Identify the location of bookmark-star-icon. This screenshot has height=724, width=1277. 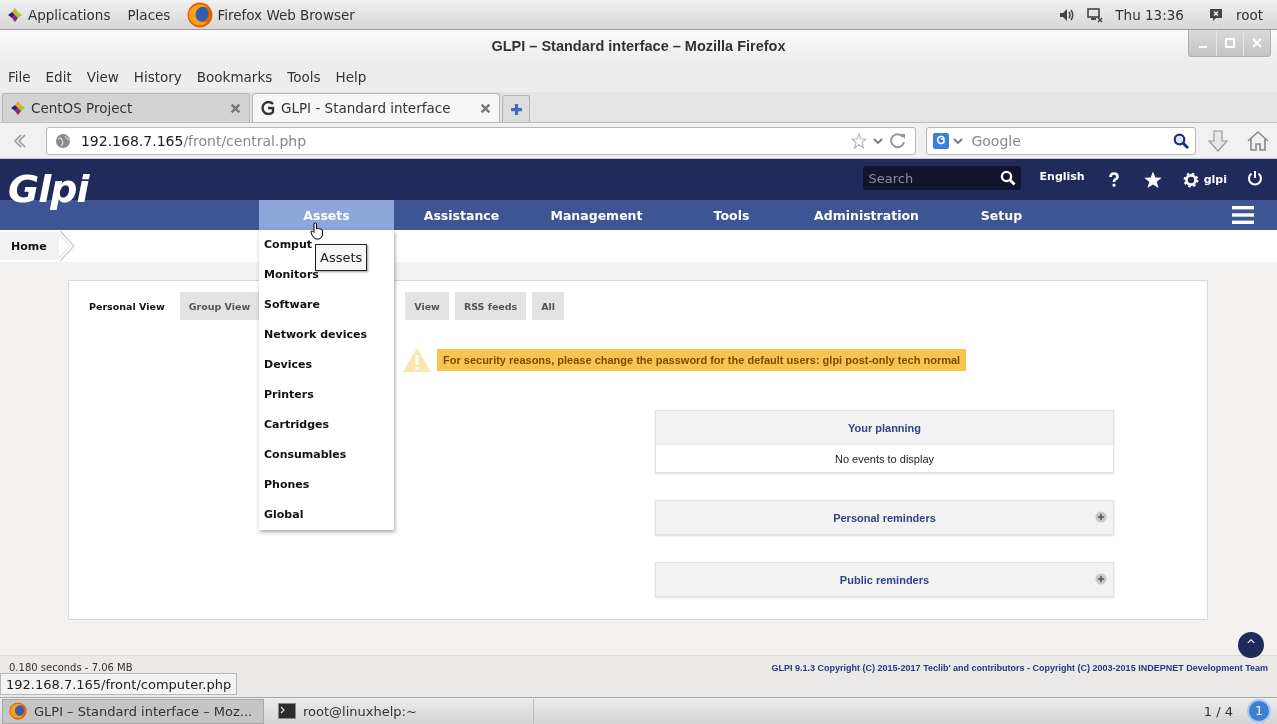
(859, 140).